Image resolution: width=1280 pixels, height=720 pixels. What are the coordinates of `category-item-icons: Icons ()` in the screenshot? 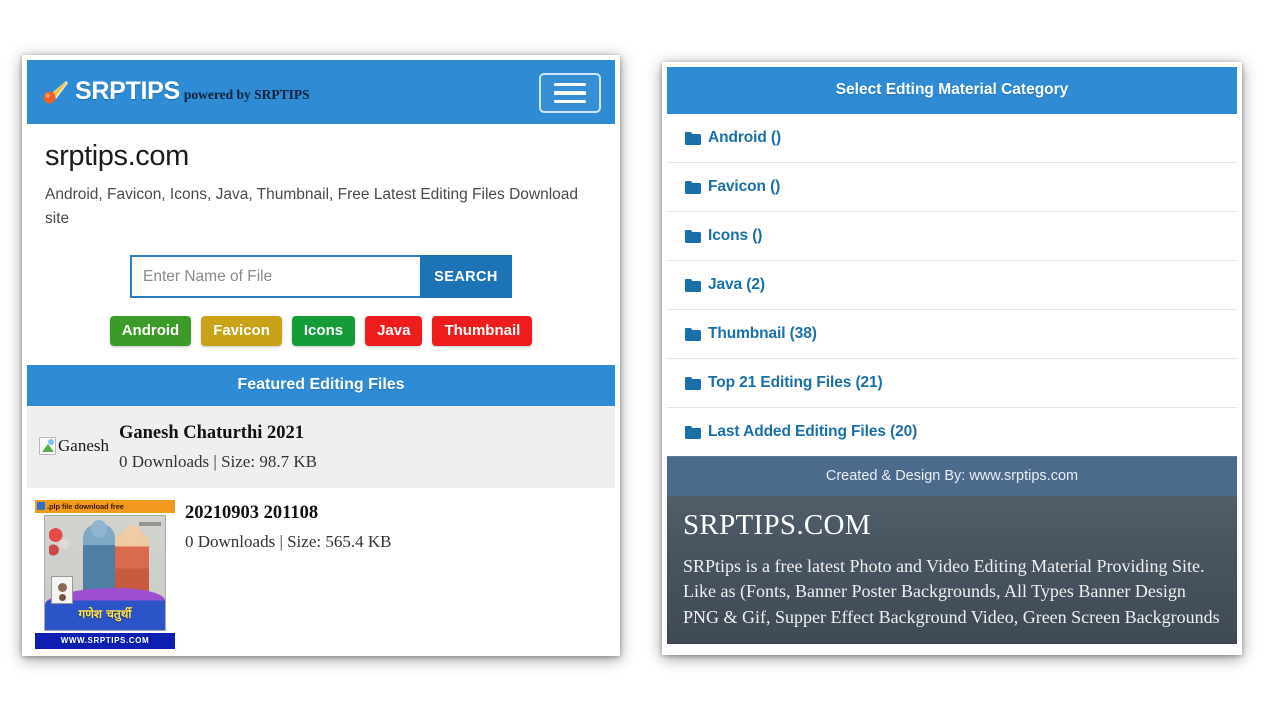 It's located at (952, 236).